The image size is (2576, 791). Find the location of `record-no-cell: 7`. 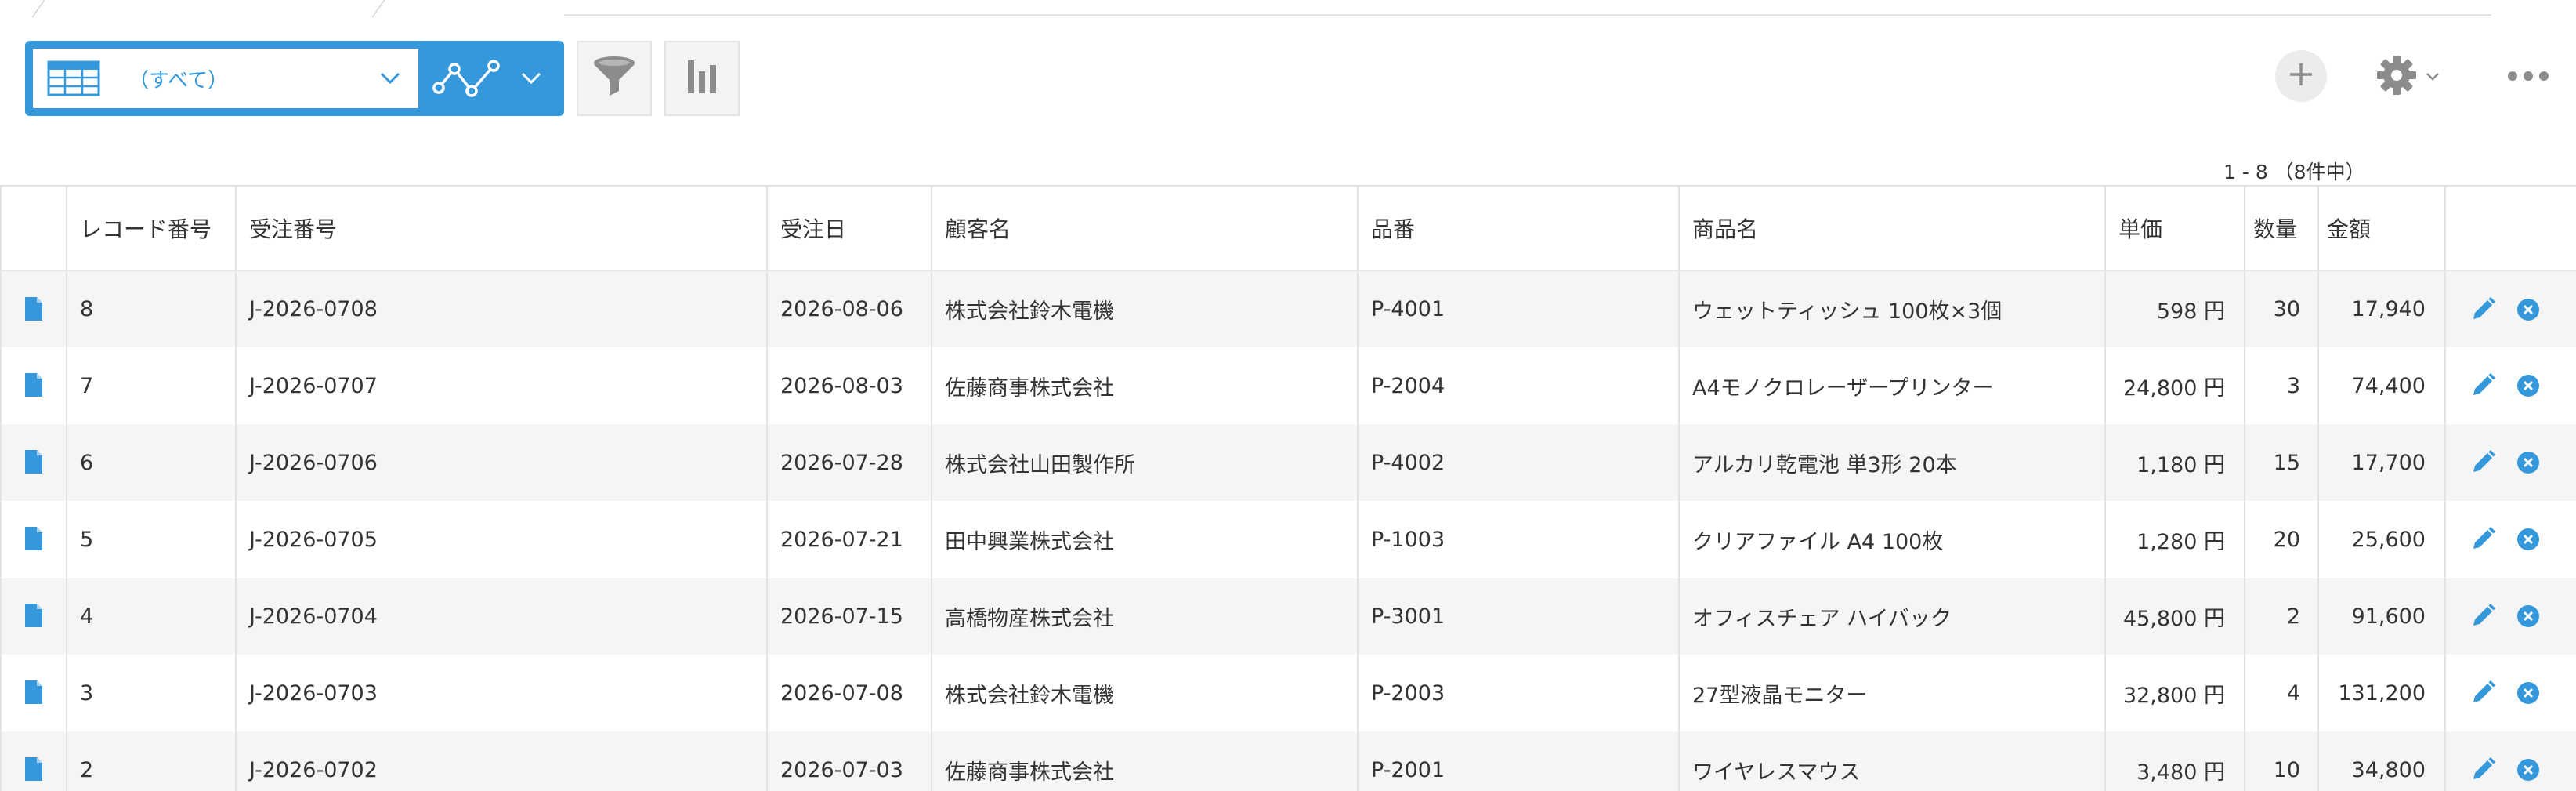

record-no-cell: 7 is located at coordinates (152, 385).